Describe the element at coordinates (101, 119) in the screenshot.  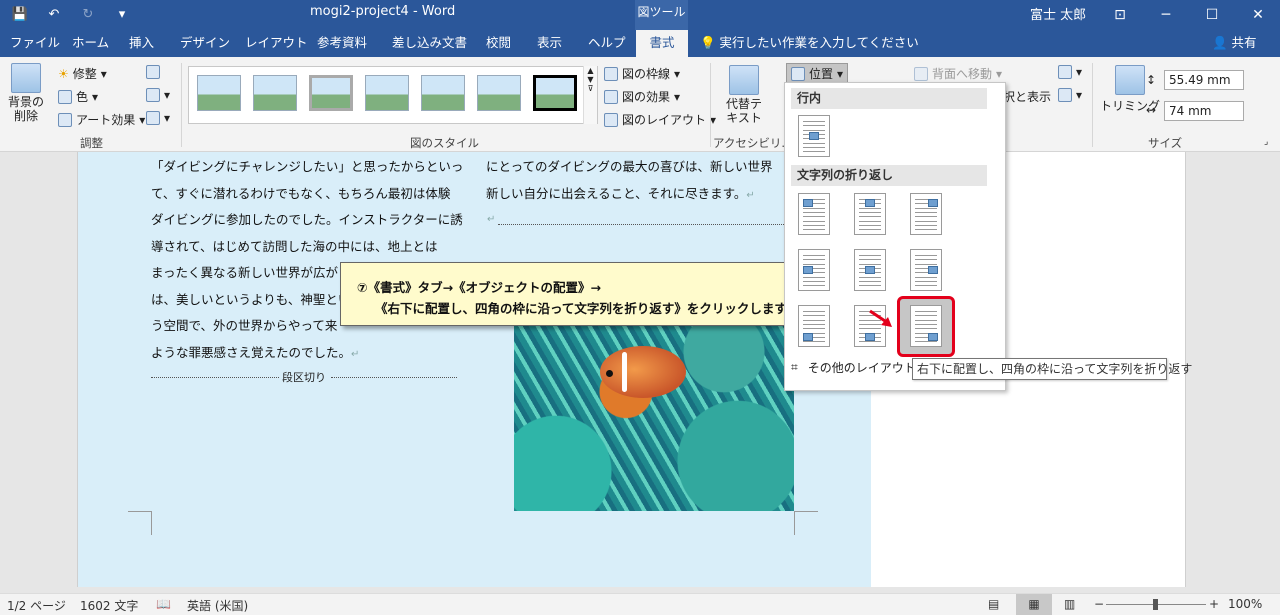
I see `artistic-effects-button: アート効果 ▾` at that location.